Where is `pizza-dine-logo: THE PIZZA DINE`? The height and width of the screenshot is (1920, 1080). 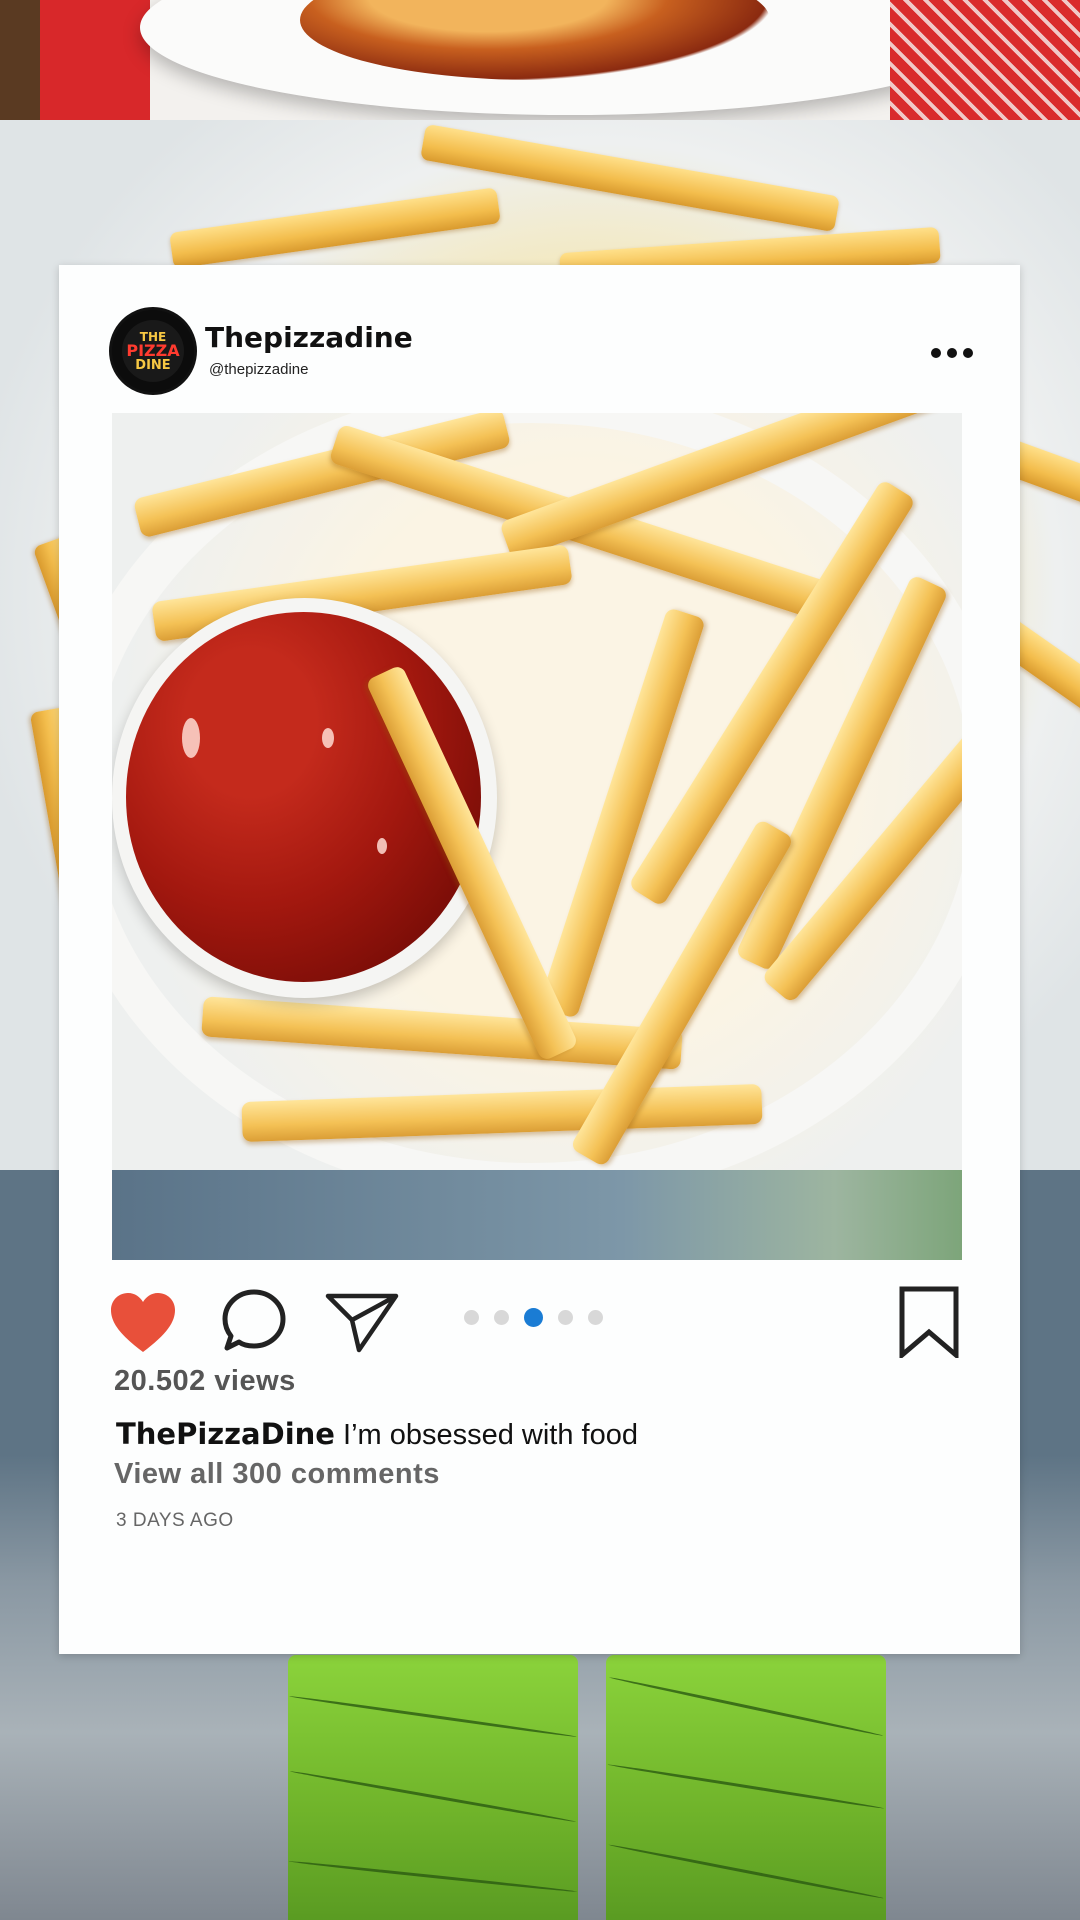
pizza-dine-logo: THE PIZZA DINE is located at coordinates (153, 351).